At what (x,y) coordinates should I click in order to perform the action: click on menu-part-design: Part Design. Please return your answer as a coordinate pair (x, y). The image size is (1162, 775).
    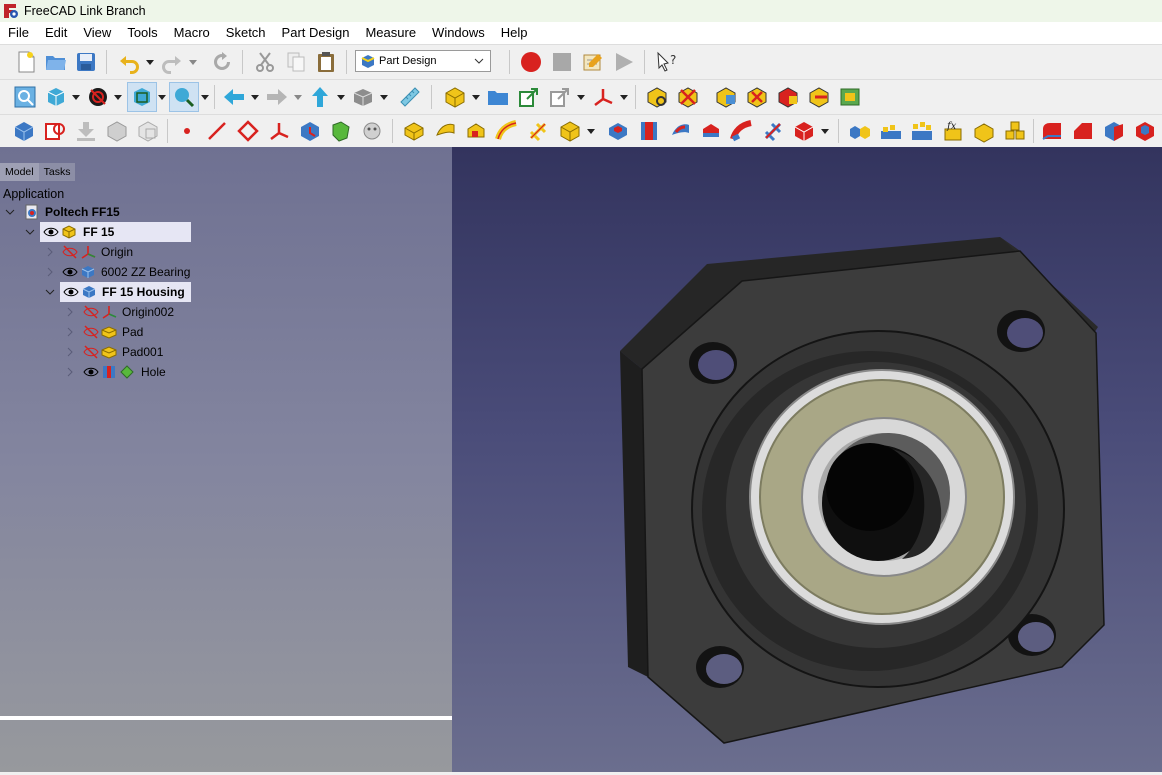
    Looking at the image, I should click on (316, 33).